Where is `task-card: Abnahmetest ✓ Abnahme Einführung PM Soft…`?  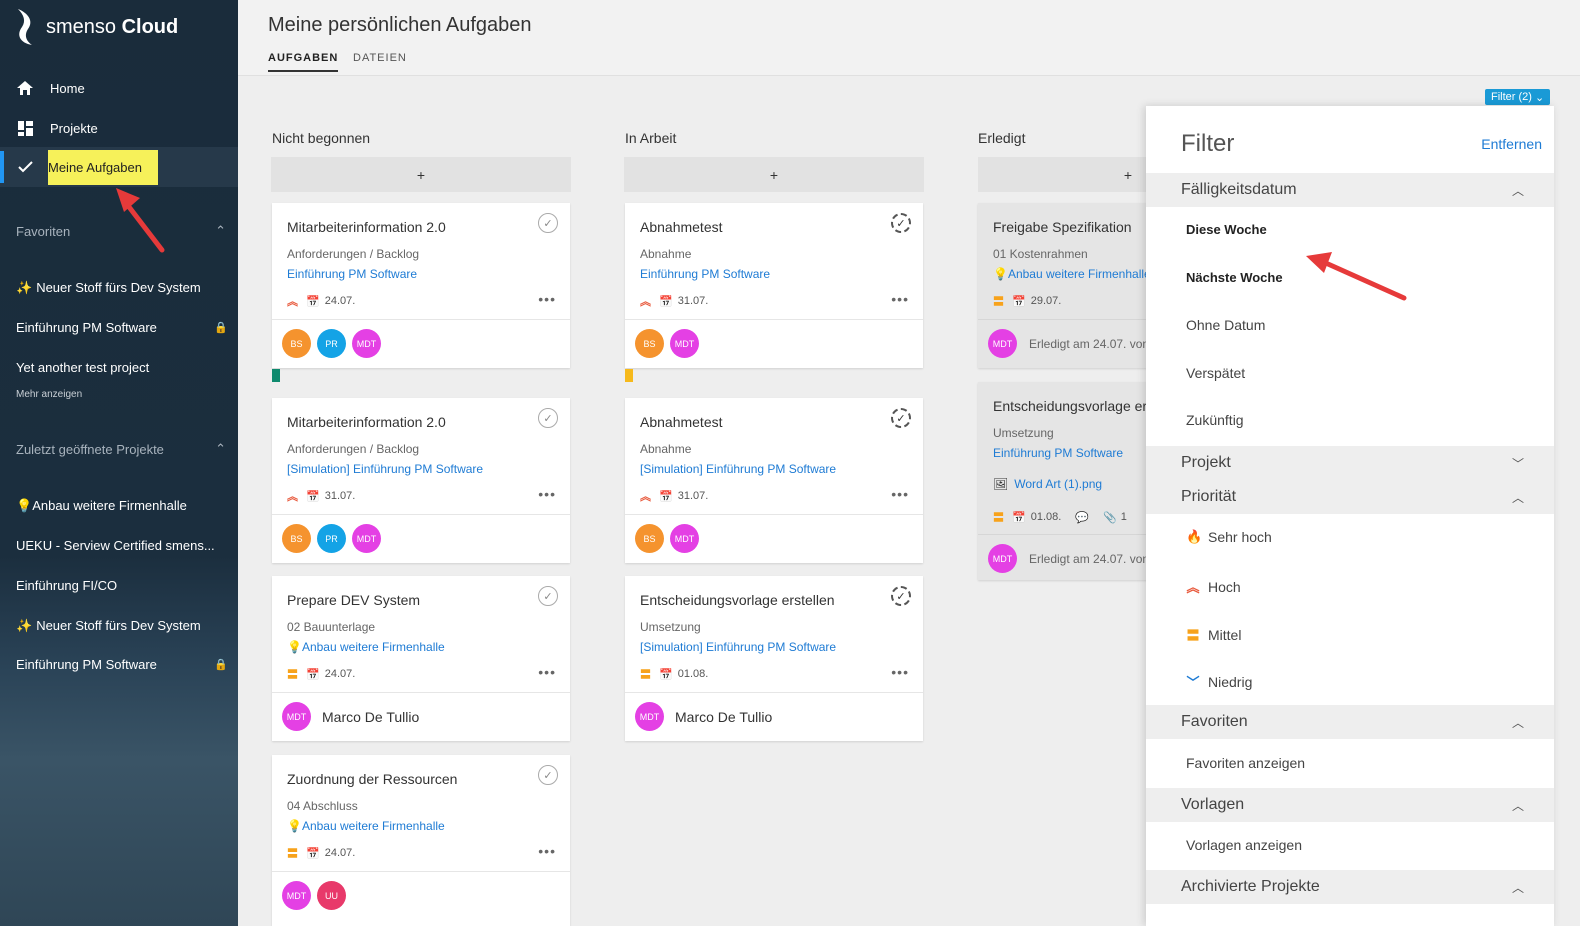
task-card: Abnahmetest ✓ Abnahme Einführung PM Soft… is located at coordinates (774, 285).